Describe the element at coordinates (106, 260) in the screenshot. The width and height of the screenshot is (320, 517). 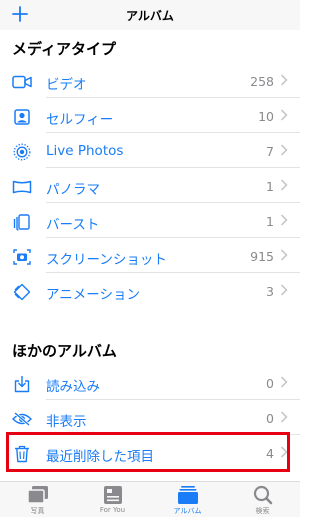
I see `album-label: スクリーンショット` at that location.